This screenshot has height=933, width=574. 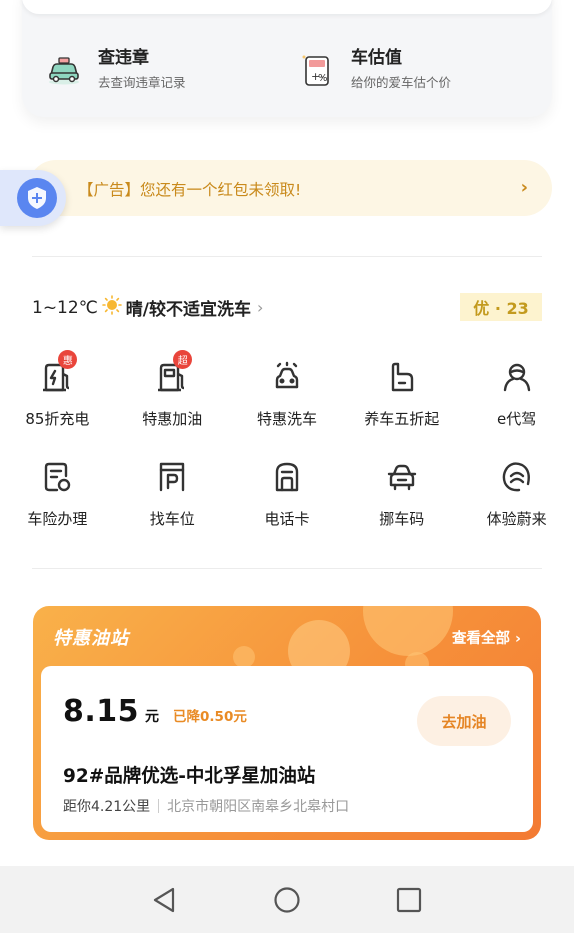 I want to click on service-label: 特惠加油, so click(x=172, y=419).